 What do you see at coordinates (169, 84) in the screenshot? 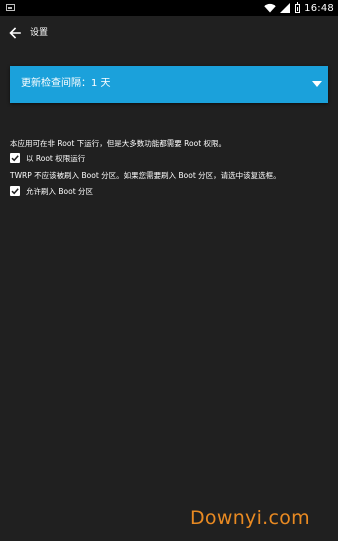
I see `update-interval-spinner: 更新检查间隔：1 天` at bounding box center [169, 84].